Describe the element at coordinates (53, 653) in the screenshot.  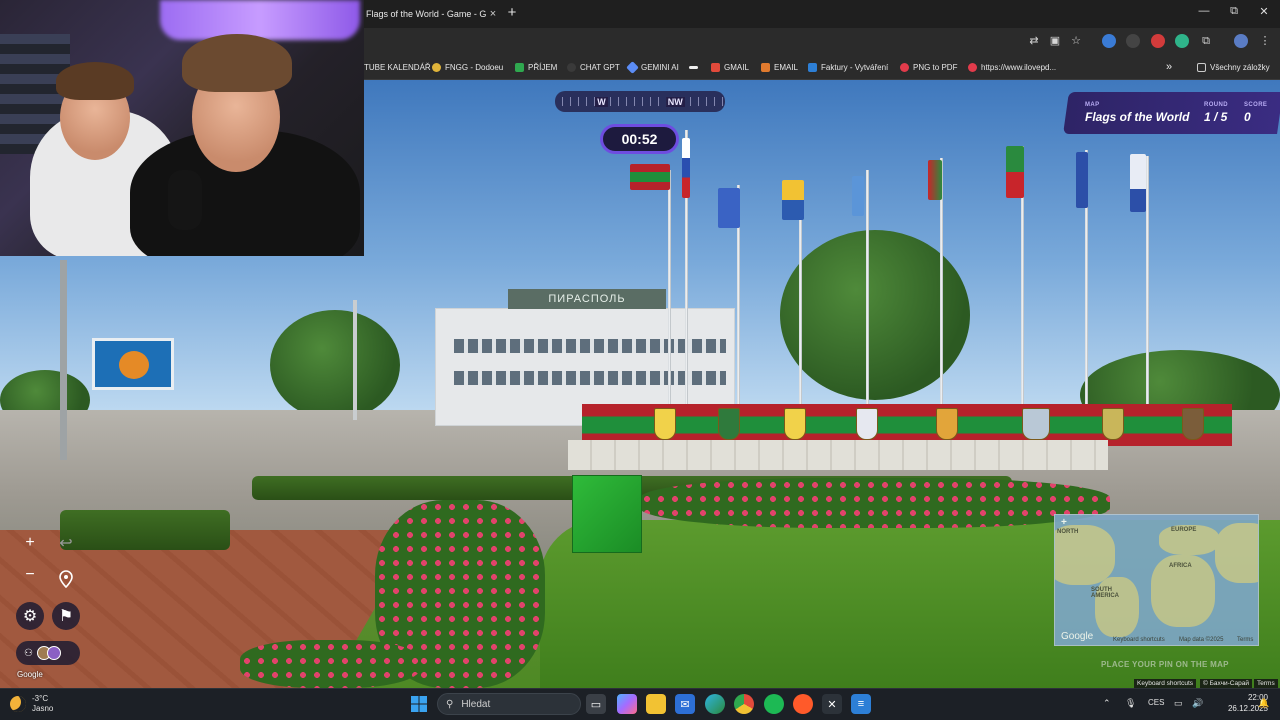
I see `player-avatar` at that location.